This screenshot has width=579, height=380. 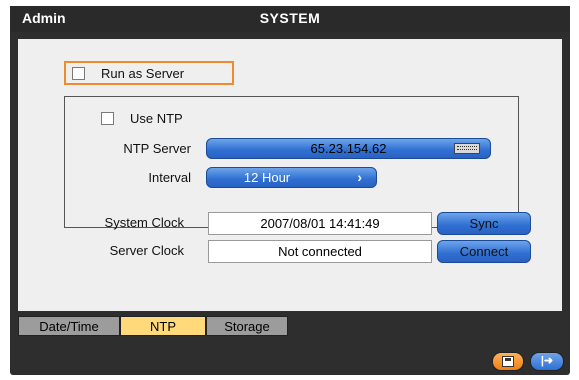 I want to click on system-clock-value: 2007/08/01 14:41:49, so click(x=320, y=223).